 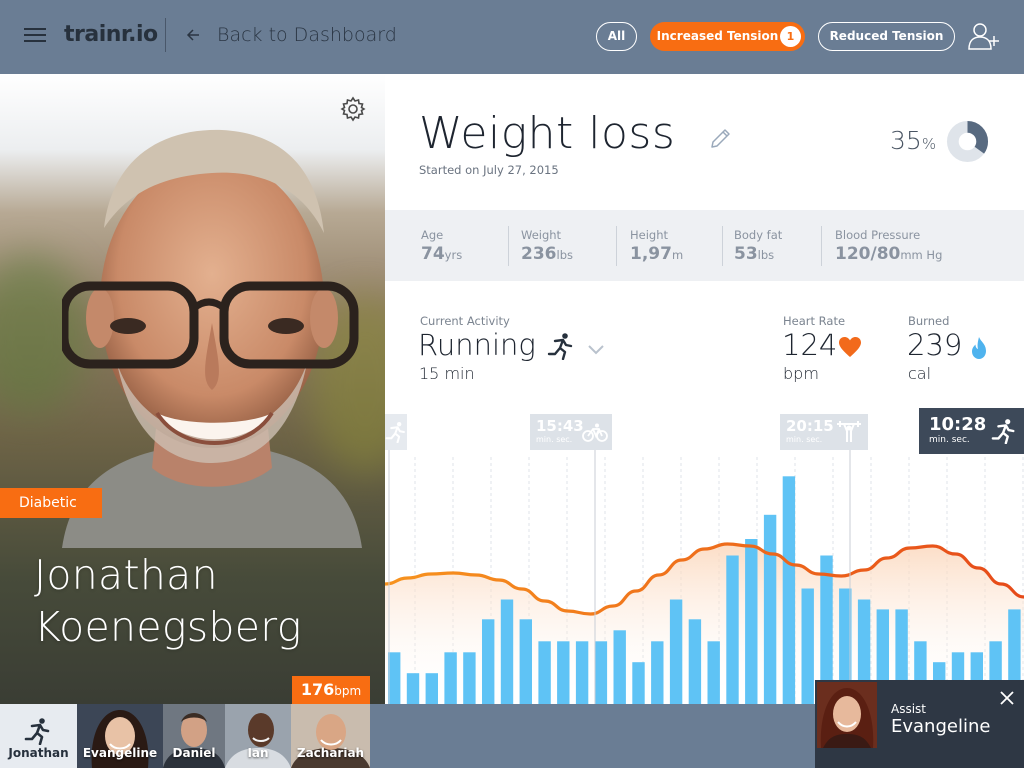 I want to click on stat-label: Age, so click(x=432, y=235).